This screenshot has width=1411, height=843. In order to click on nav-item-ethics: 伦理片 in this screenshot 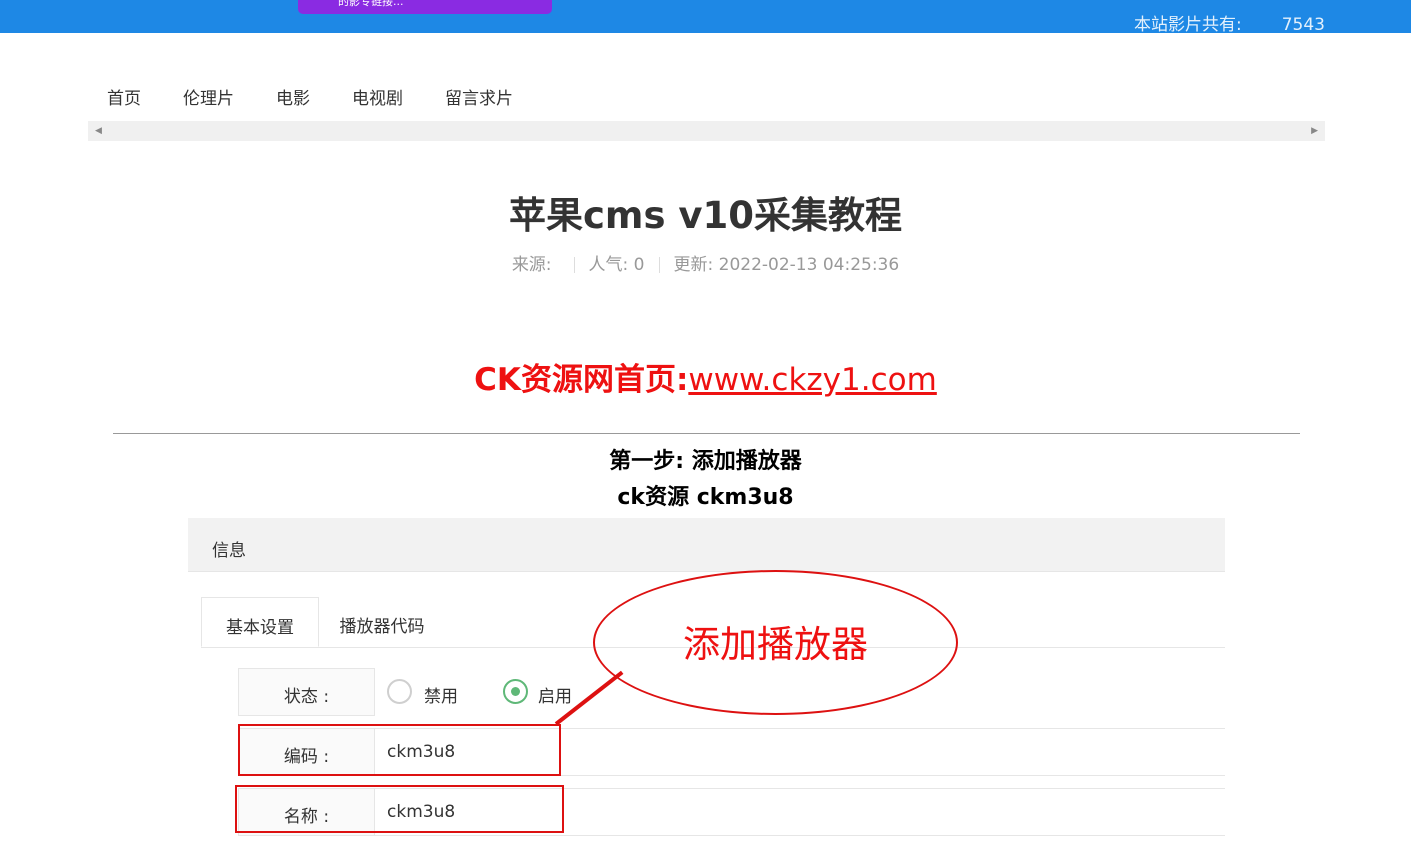, I will do `click(208, 96)`.